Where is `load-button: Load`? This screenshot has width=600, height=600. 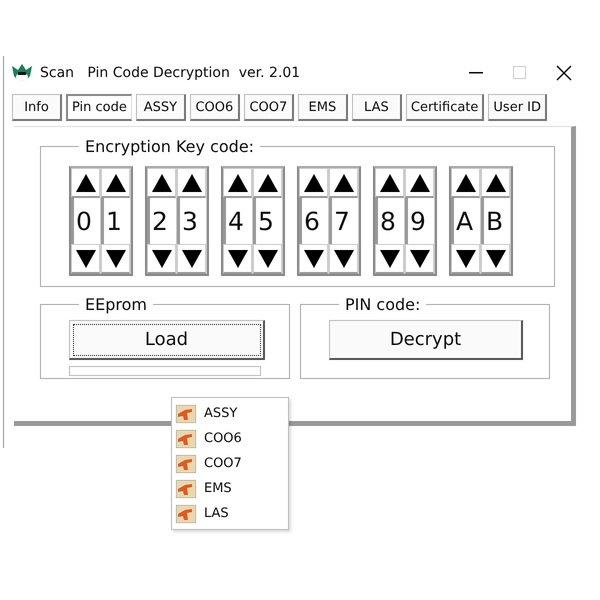
load-button: Load is located at coordinates (167, 340).